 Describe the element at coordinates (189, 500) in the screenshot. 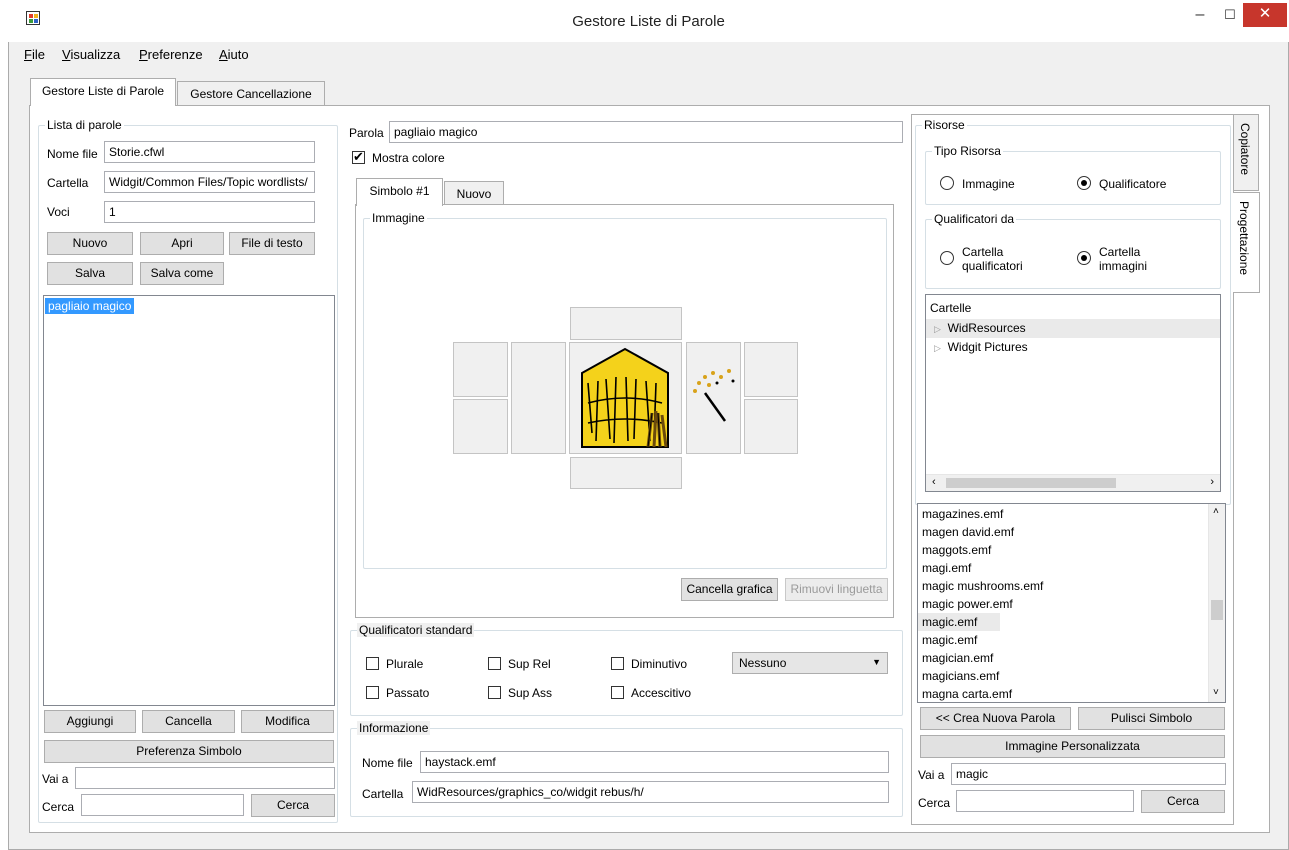

I see `word-listbox: pagliaio magico` at that location.